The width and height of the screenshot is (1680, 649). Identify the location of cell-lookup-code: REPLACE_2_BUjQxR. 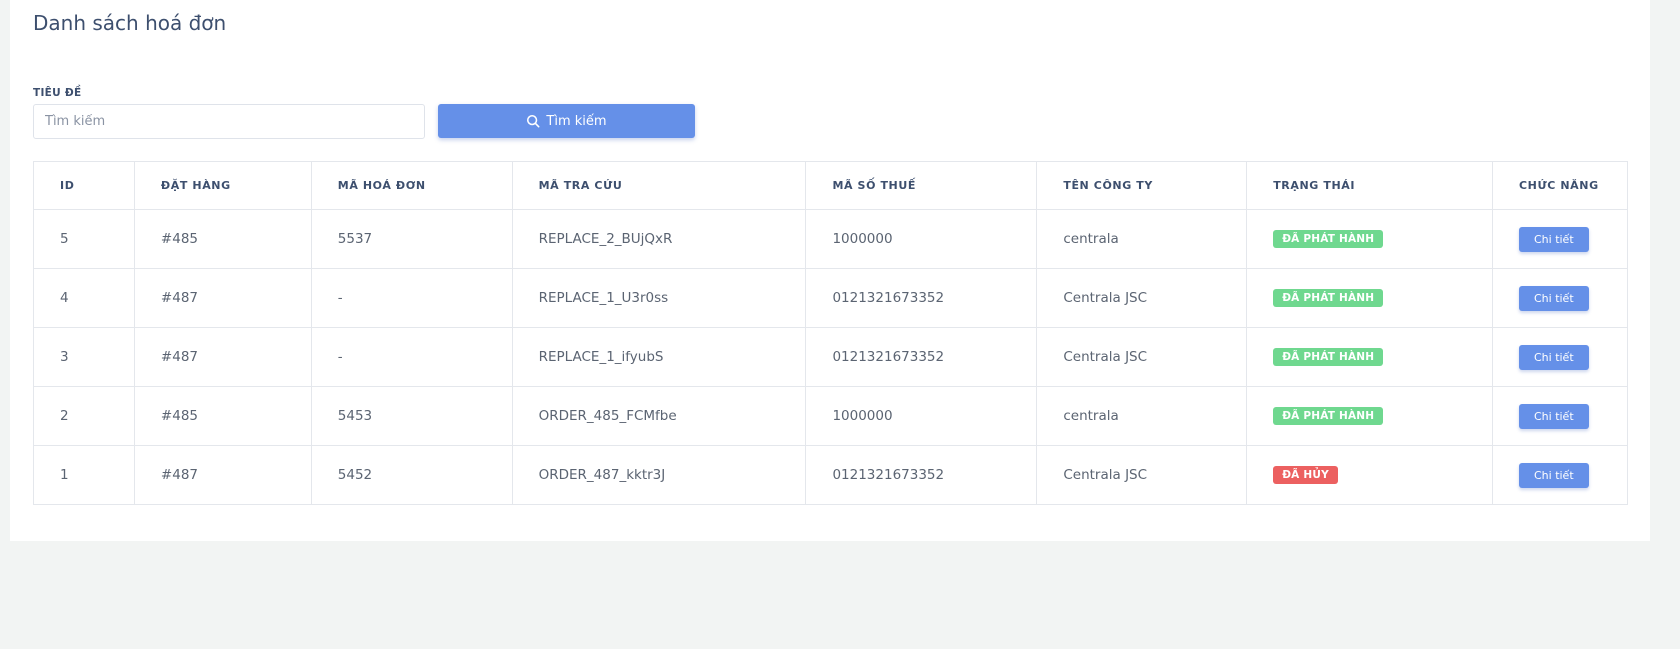
(659, 239).